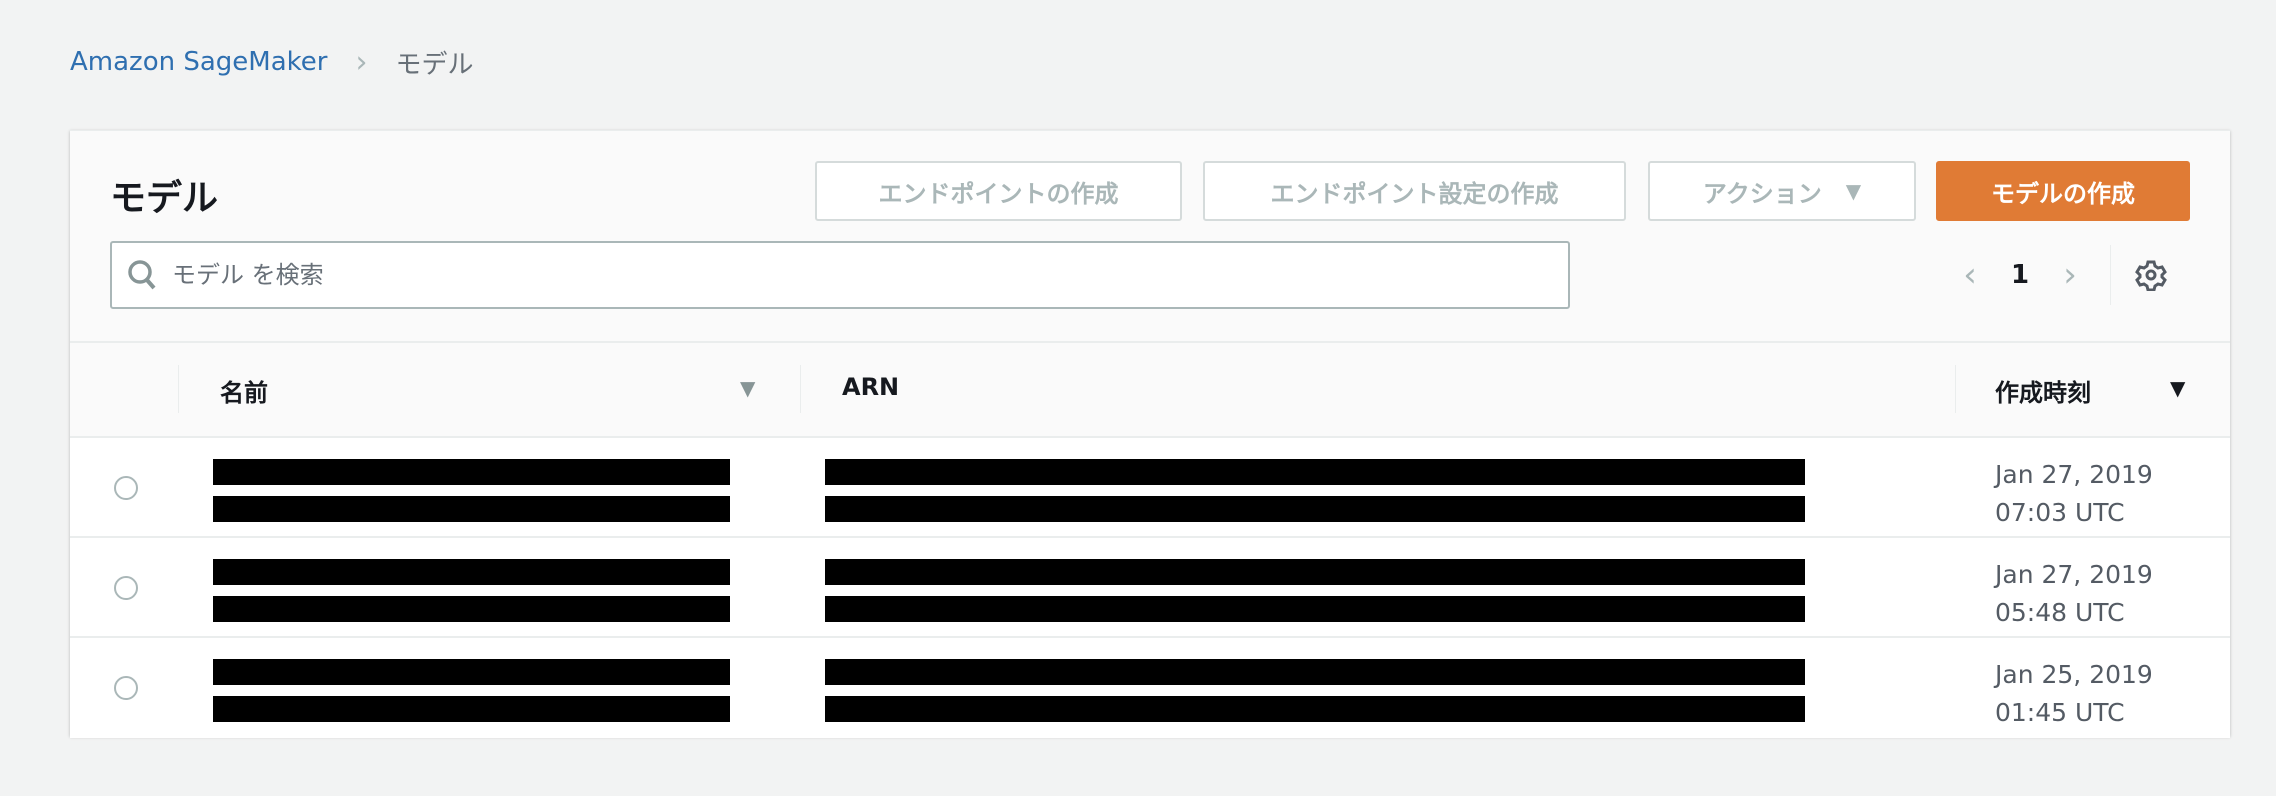 This screenshot has width=2276, height=796. I want to click on search-icon, so click(142, 275).